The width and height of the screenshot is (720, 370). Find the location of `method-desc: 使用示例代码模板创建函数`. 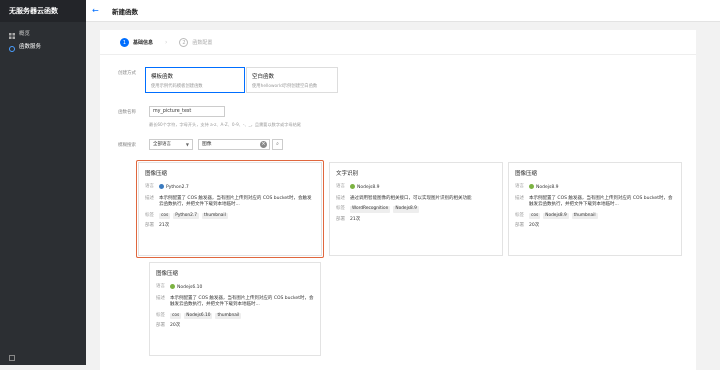

method-desc: 使用示例代码模板创建函数 is located at coordinates (177, 86).